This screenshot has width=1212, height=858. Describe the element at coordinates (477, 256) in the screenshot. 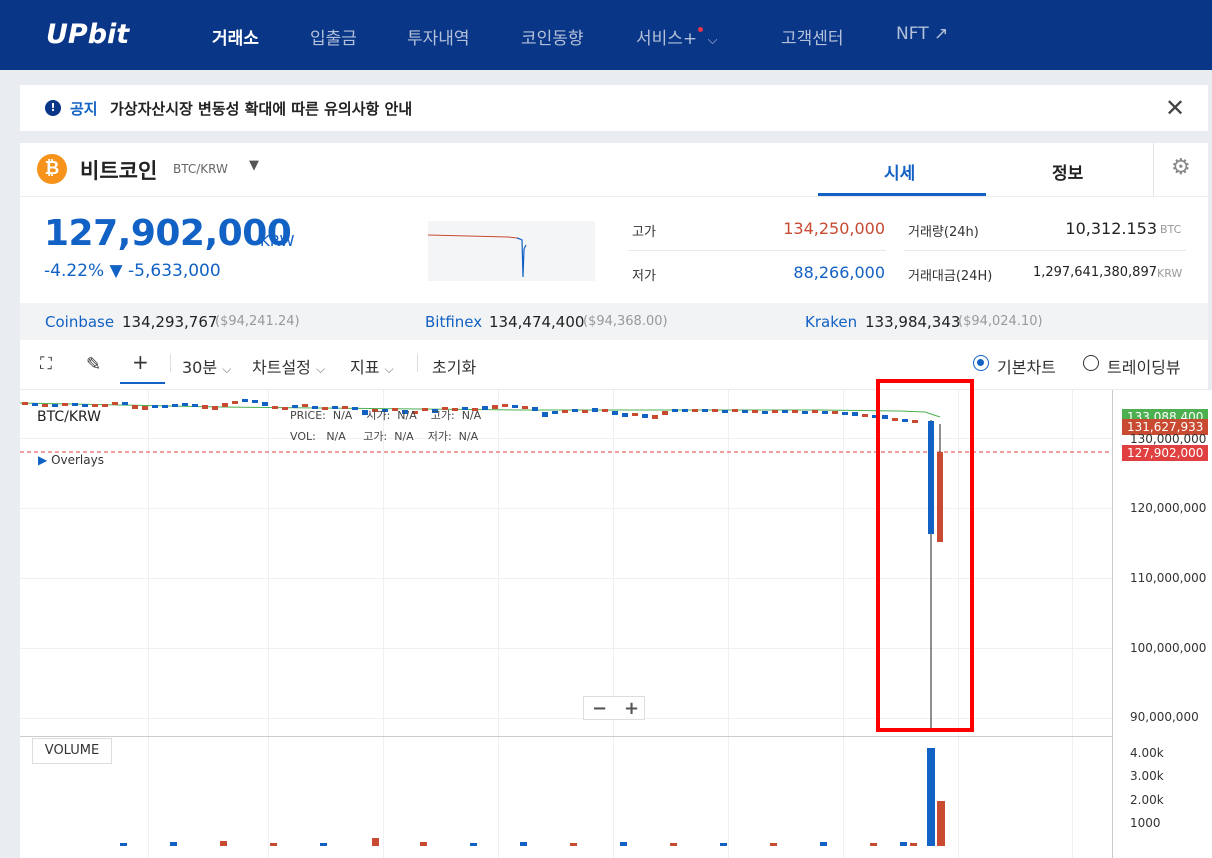

I see `mini-chart-line` at that location.